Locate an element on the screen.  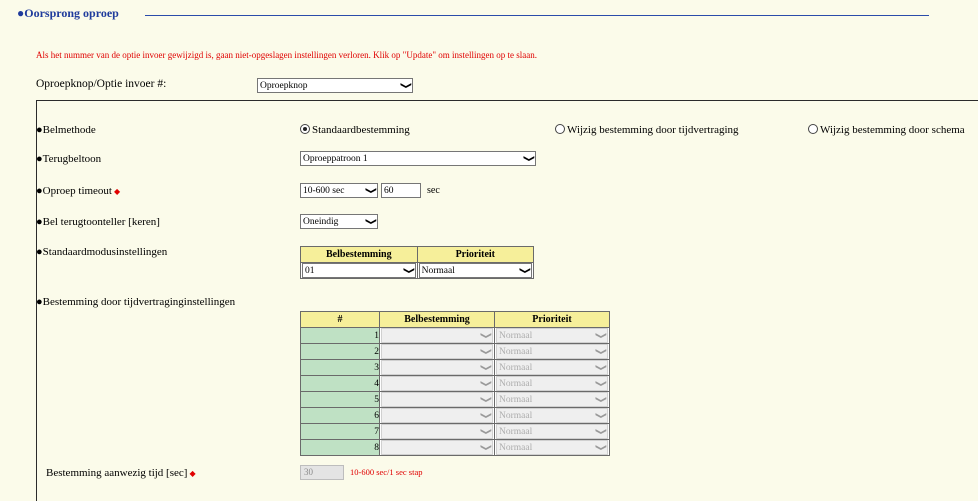
radio-icon-checked is located at coordinates (305, 129).